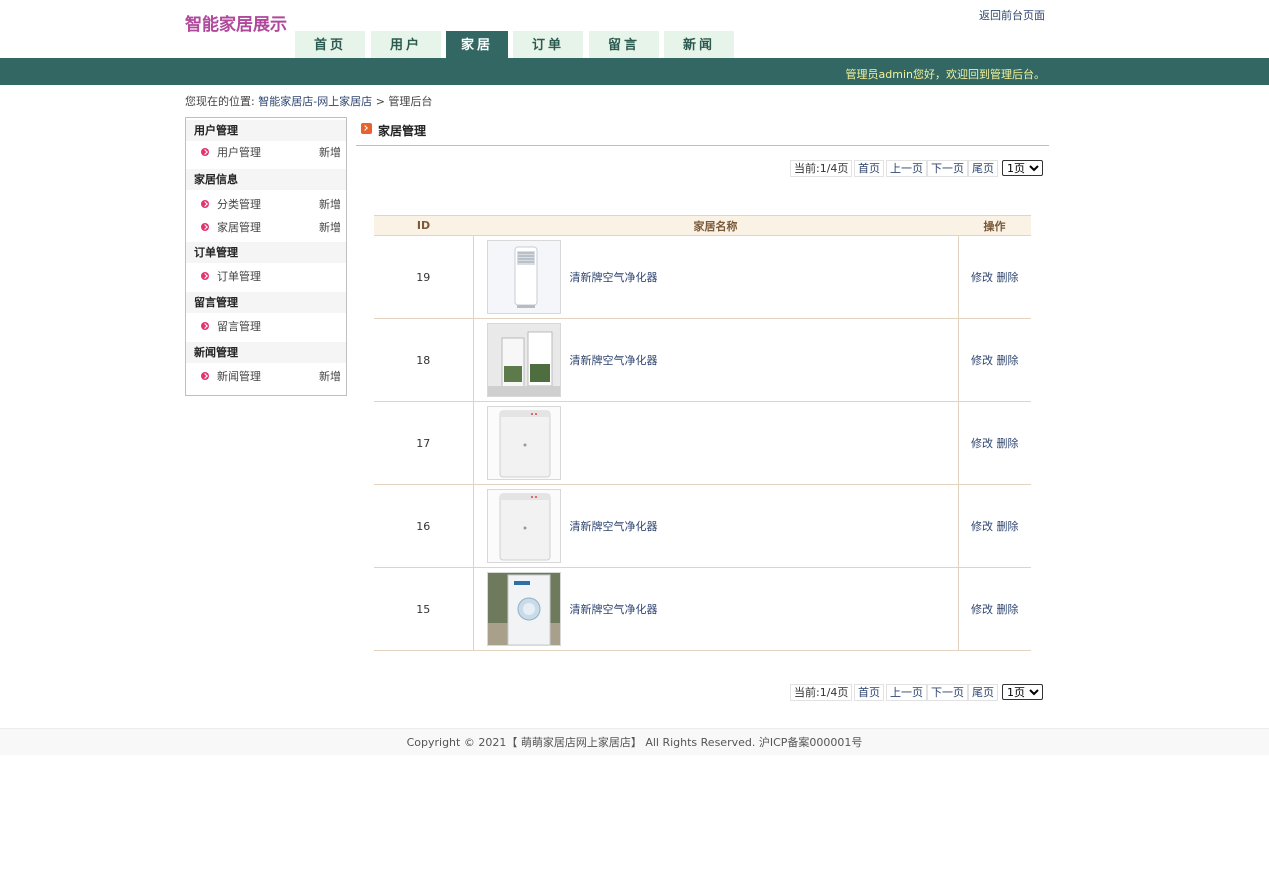 The width and height of the screenshot is (1269, 893). I want to click on sidebar-item-user-manage: 用户管理 新增, so click(266, 152).